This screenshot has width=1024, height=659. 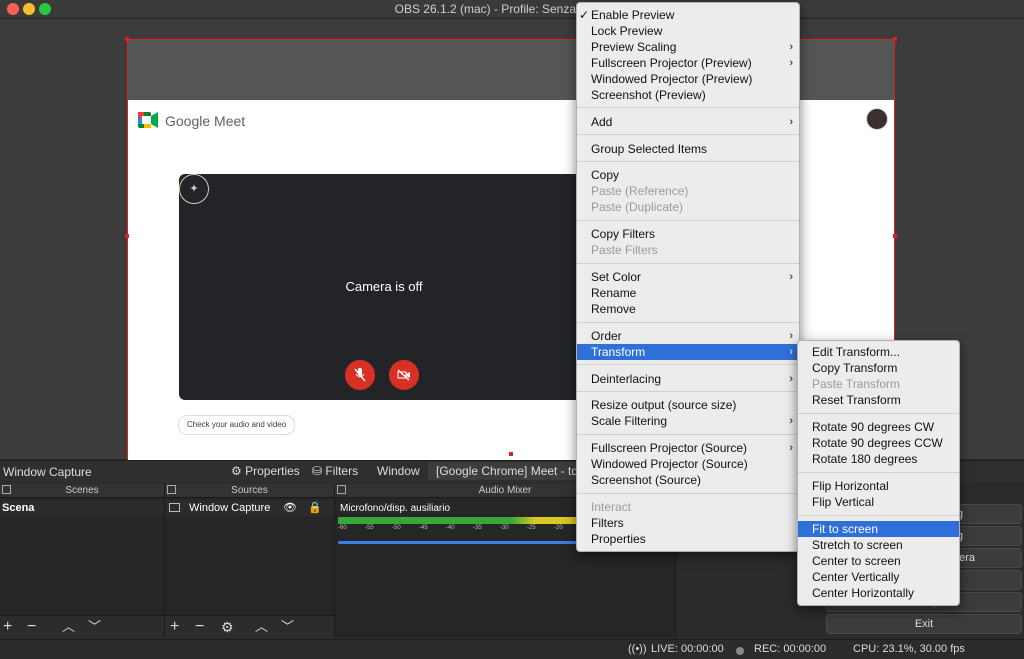 I want to click on window-select: [Google Chrome] Meet - td, so click(x=508, y=471).